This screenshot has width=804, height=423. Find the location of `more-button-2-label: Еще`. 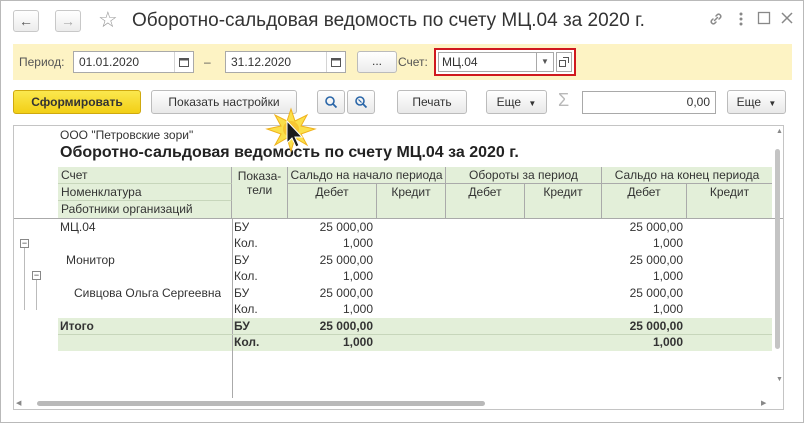

more-button-2-label: Еще is located at coordinates (749, 102).